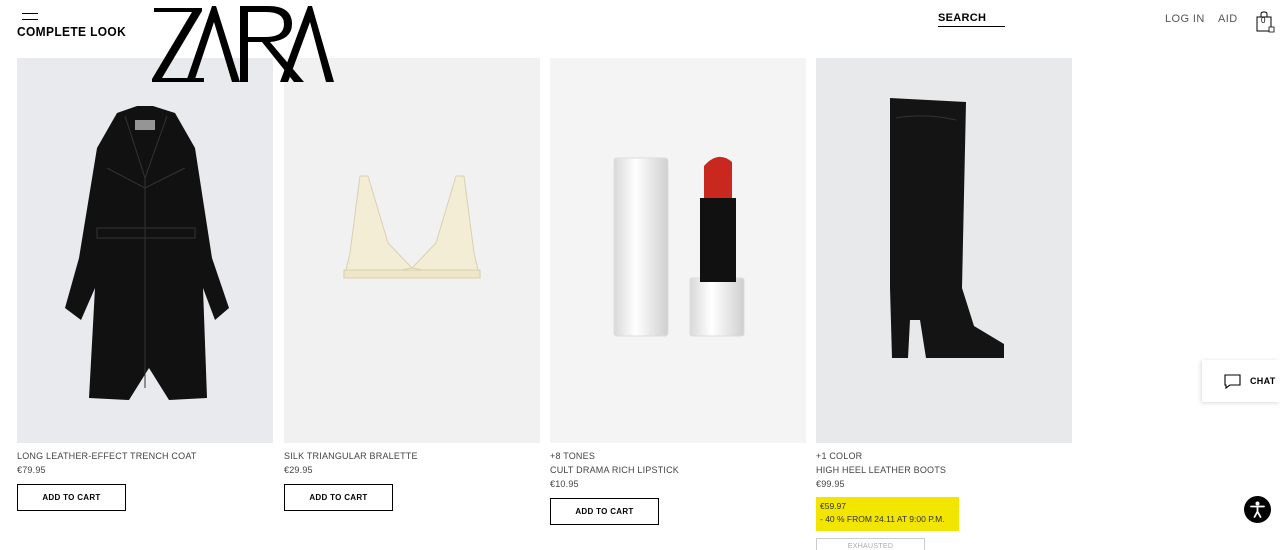 The width and height of the screenshot is (1280, 550). I want to click on product-image-bralette, so click(412, 250).